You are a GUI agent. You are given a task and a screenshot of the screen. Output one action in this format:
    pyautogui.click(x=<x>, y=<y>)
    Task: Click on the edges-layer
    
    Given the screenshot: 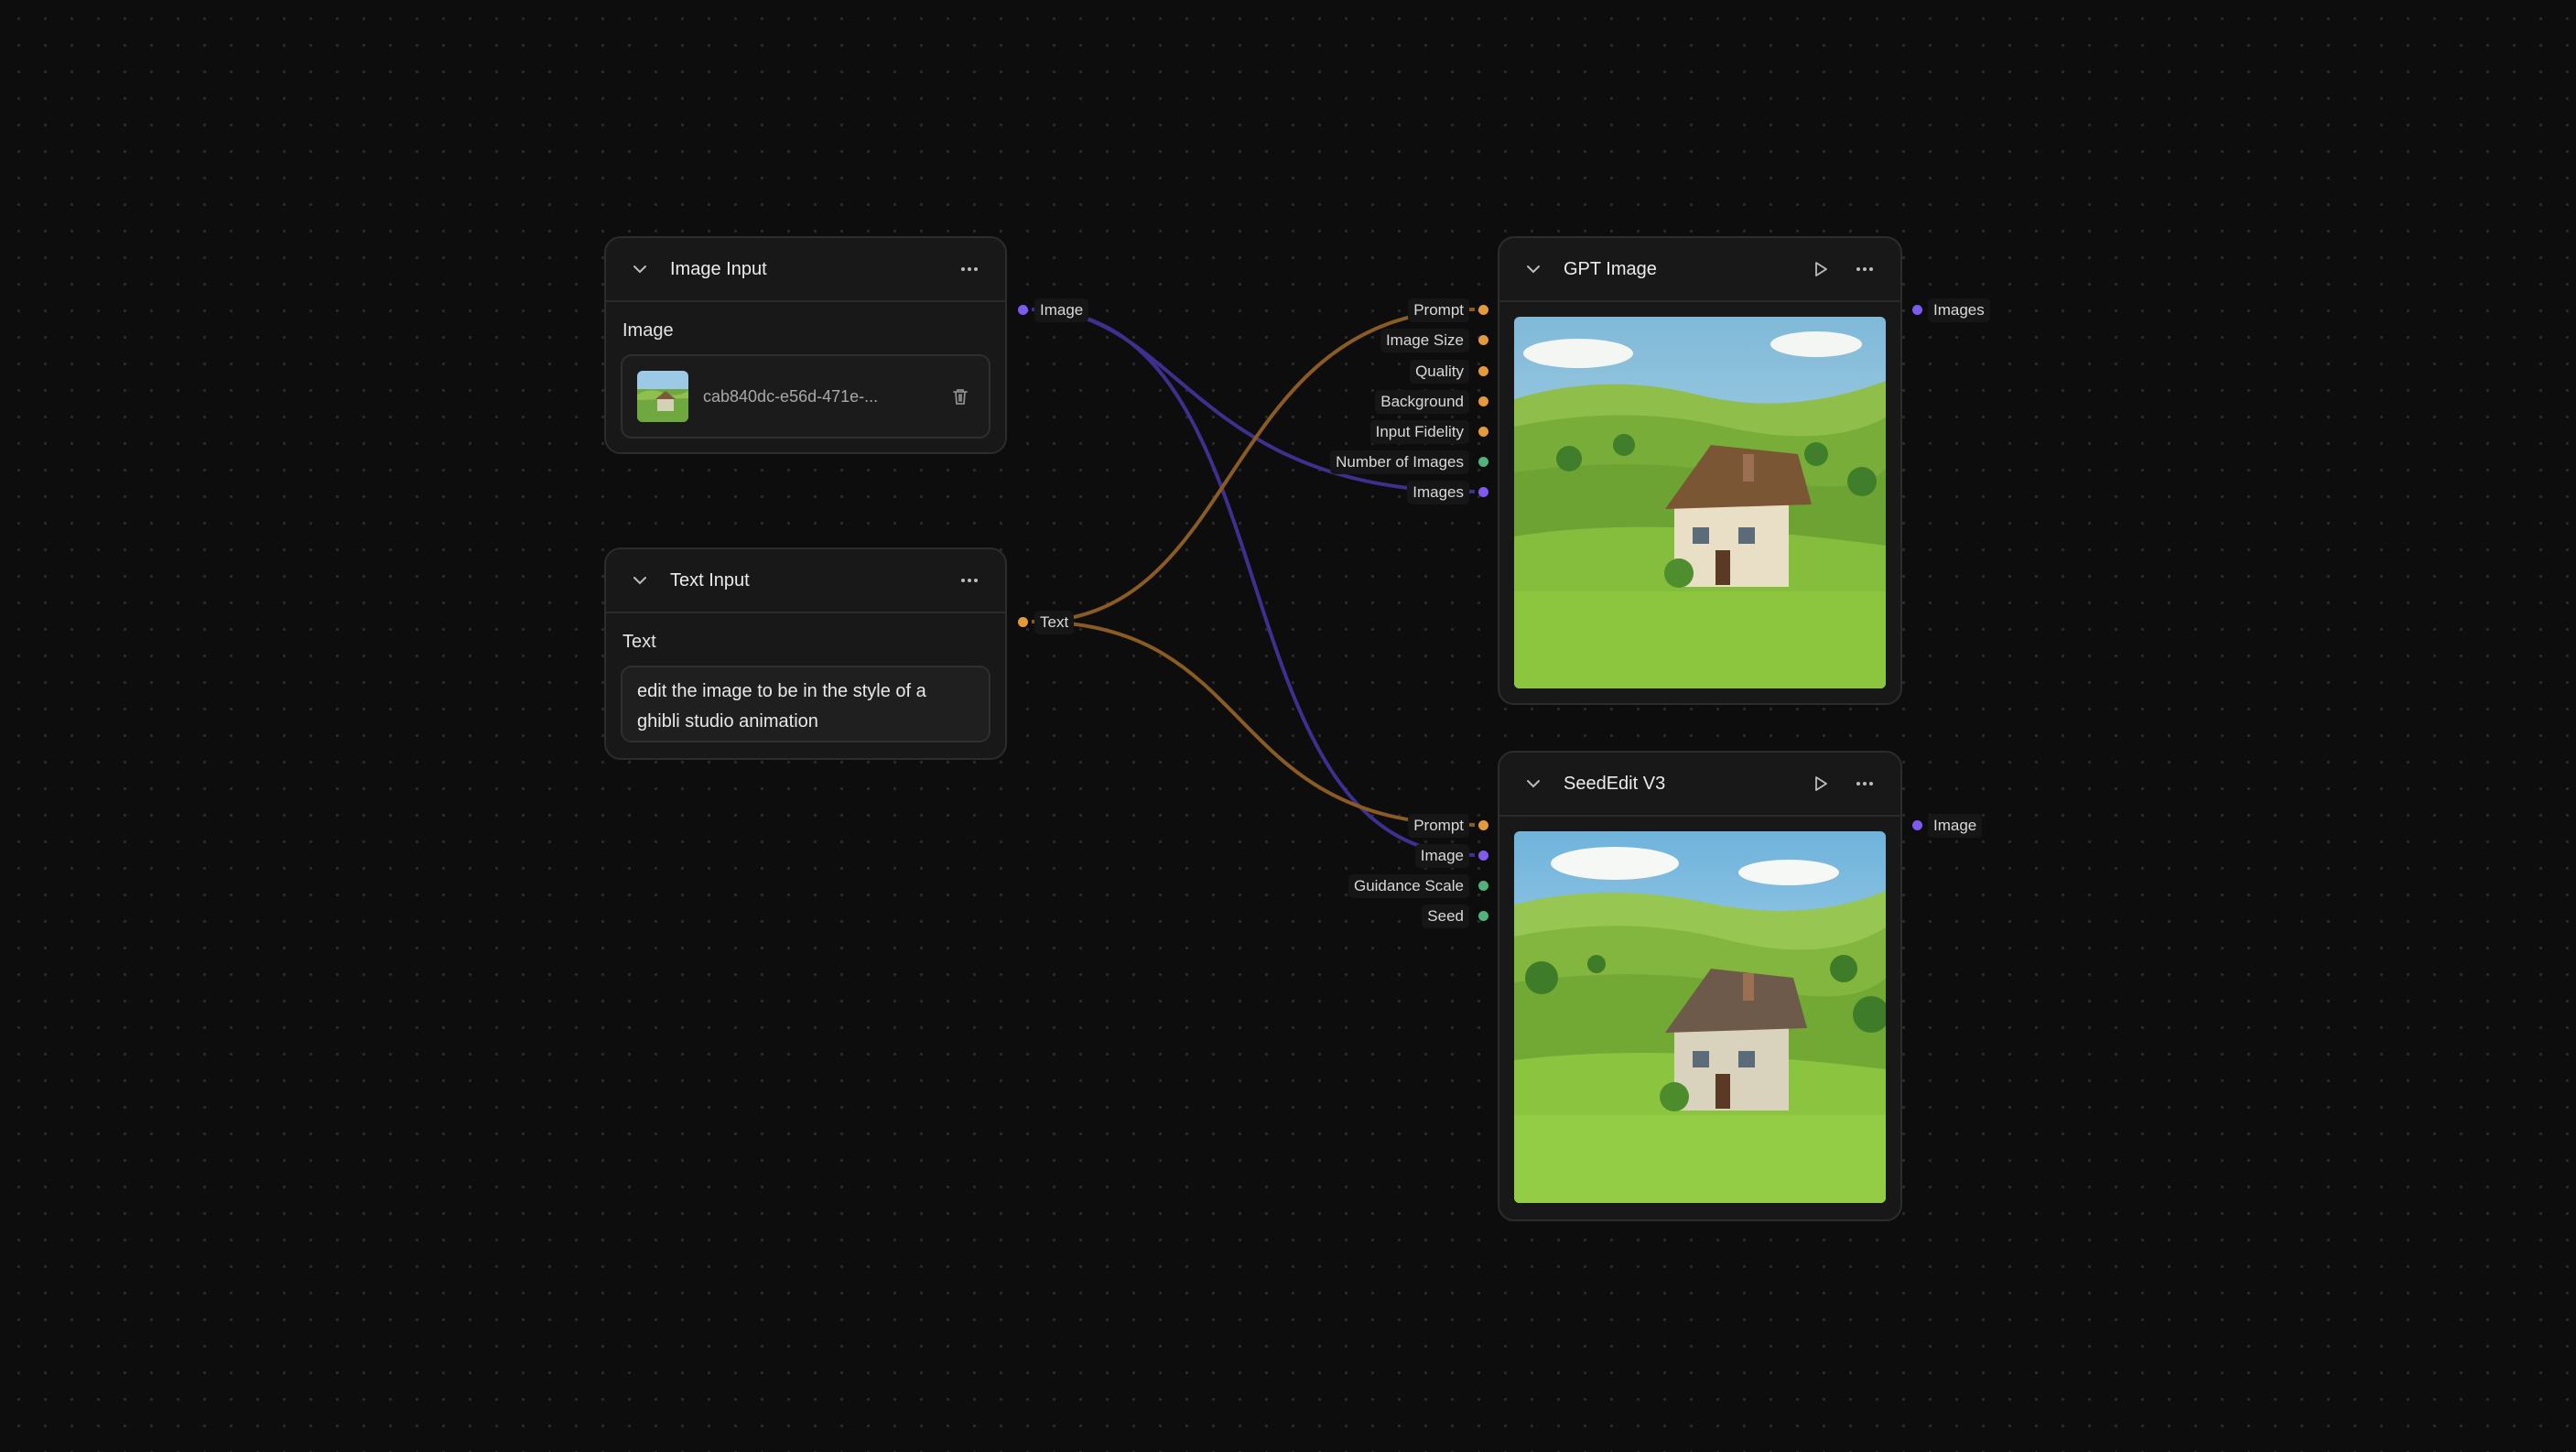 What is the action you would take?
    pyautogui.click(x=1253, y=582)
    